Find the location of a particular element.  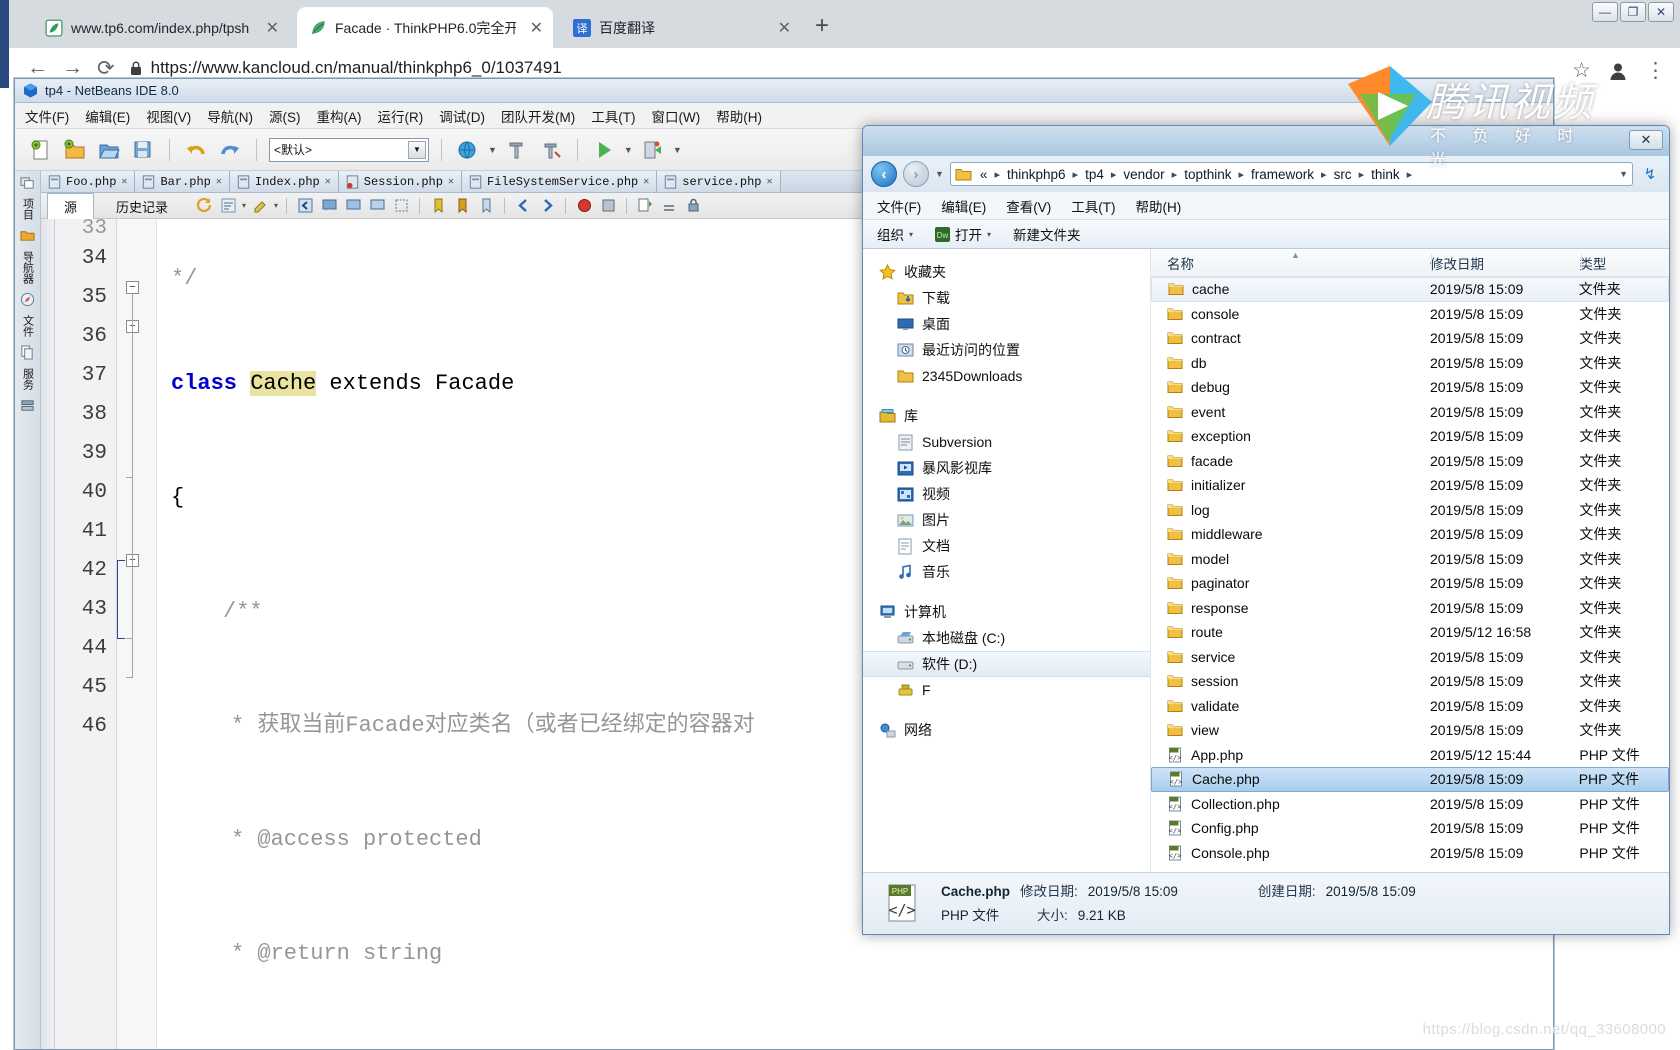

breadcrumb-tp4: tp4 is located at coordinates (1094, 174).